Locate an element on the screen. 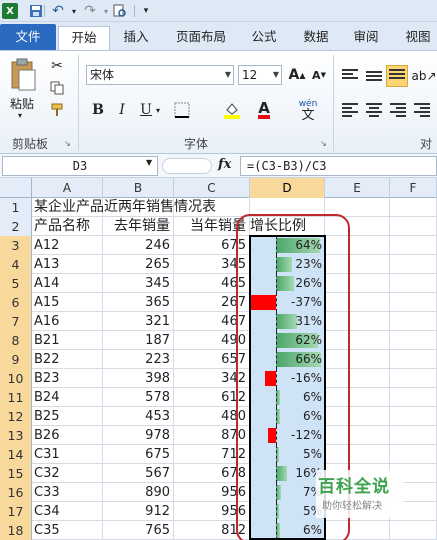 Image resolution: width=437 pixels, height=540 pixels. cell-b4: 265 is located at coordinates (138, 264).